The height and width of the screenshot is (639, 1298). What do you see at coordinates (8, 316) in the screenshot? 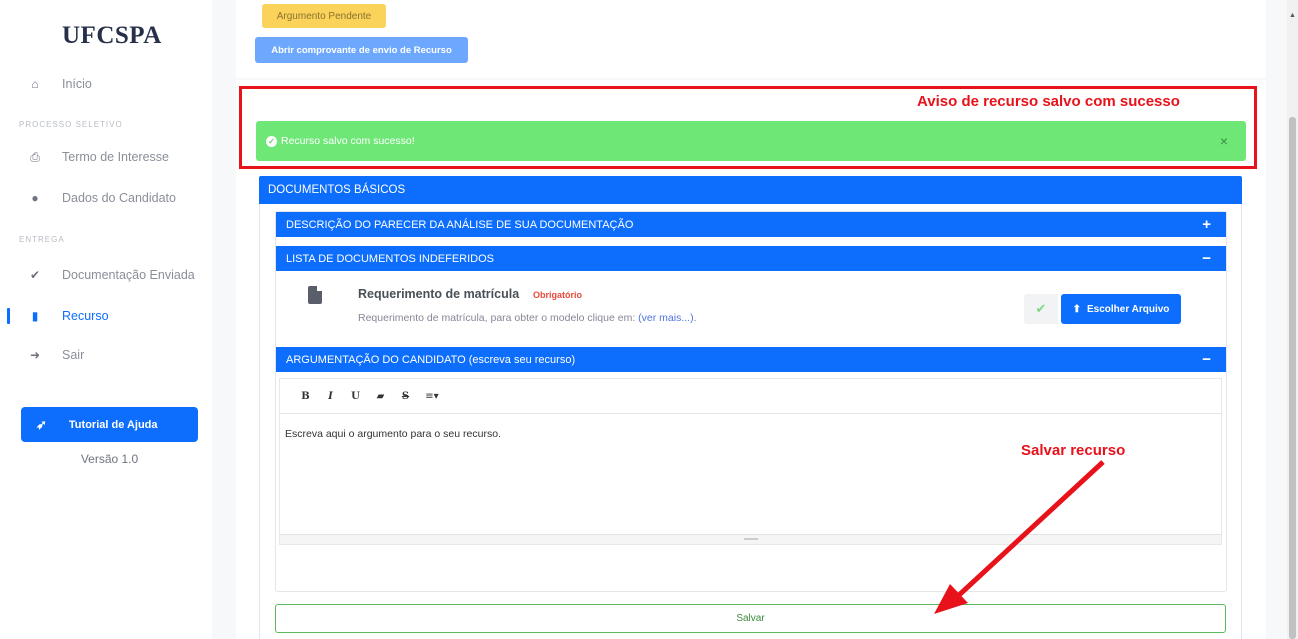
I see `active-indicator` at bounding box center [8, 316].